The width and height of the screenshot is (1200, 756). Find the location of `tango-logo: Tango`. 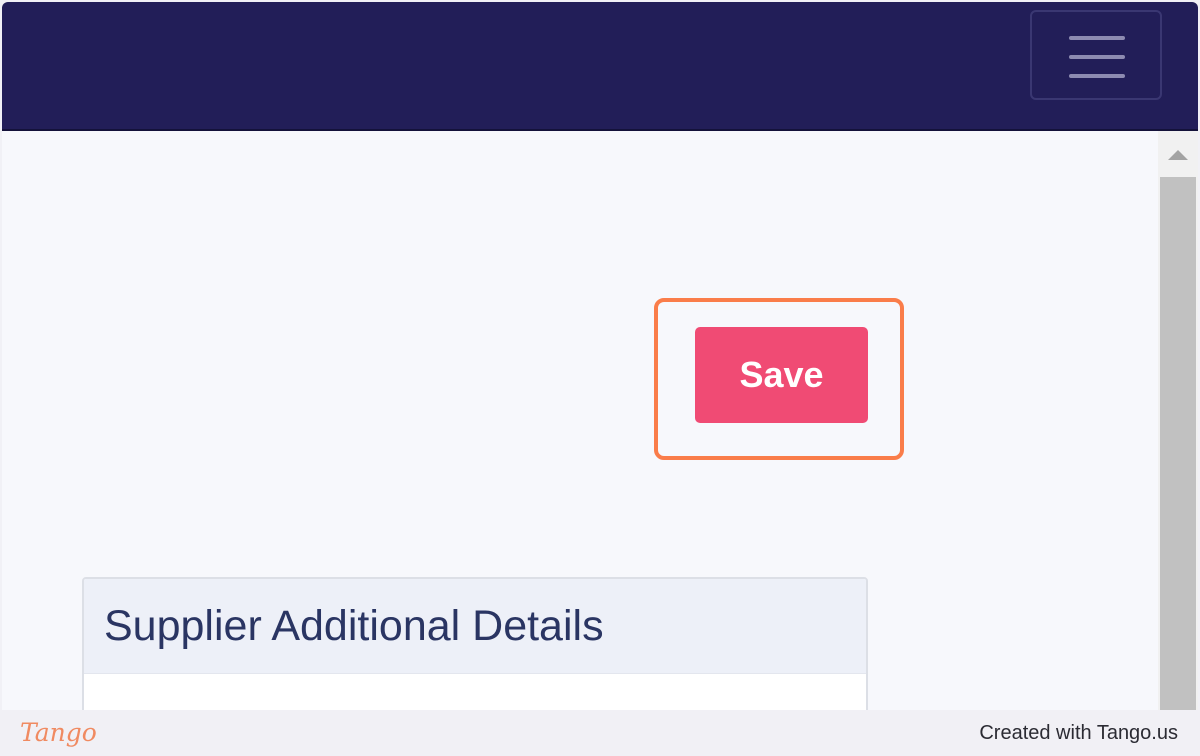

tango-logo: Tango is located at coordinates (58, 732).